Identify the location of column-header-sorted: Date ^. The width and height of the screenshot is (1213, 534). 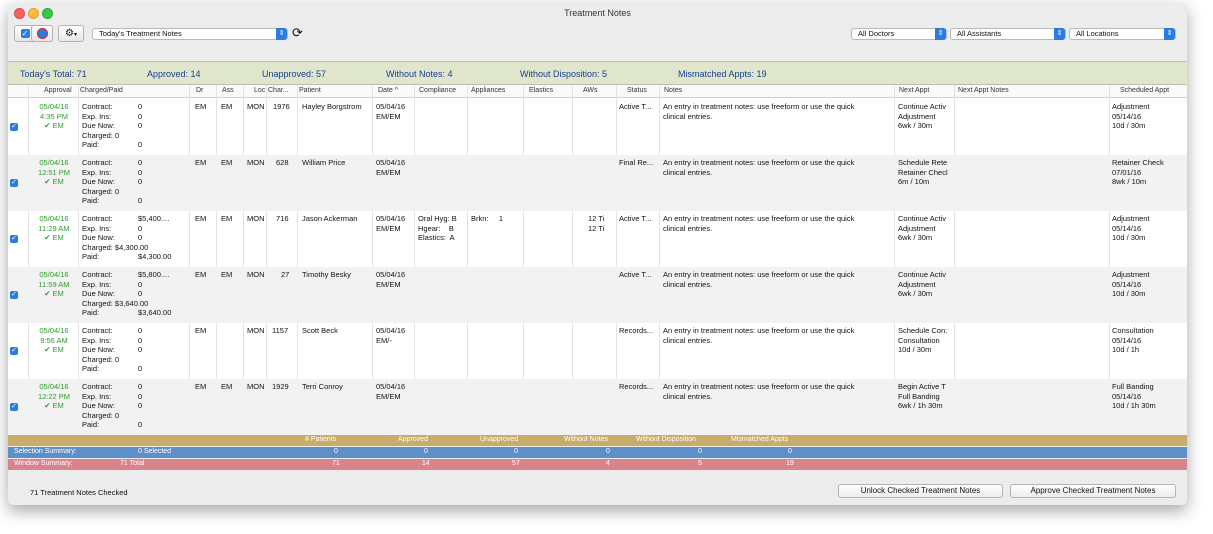
(388, 90).